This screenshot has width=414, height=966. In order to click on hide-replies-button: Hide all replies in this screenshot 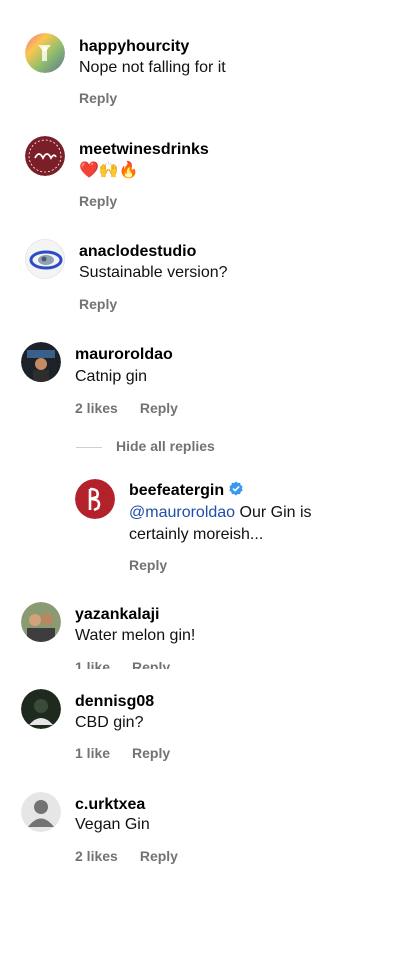, I will do `click(145, 446)`.